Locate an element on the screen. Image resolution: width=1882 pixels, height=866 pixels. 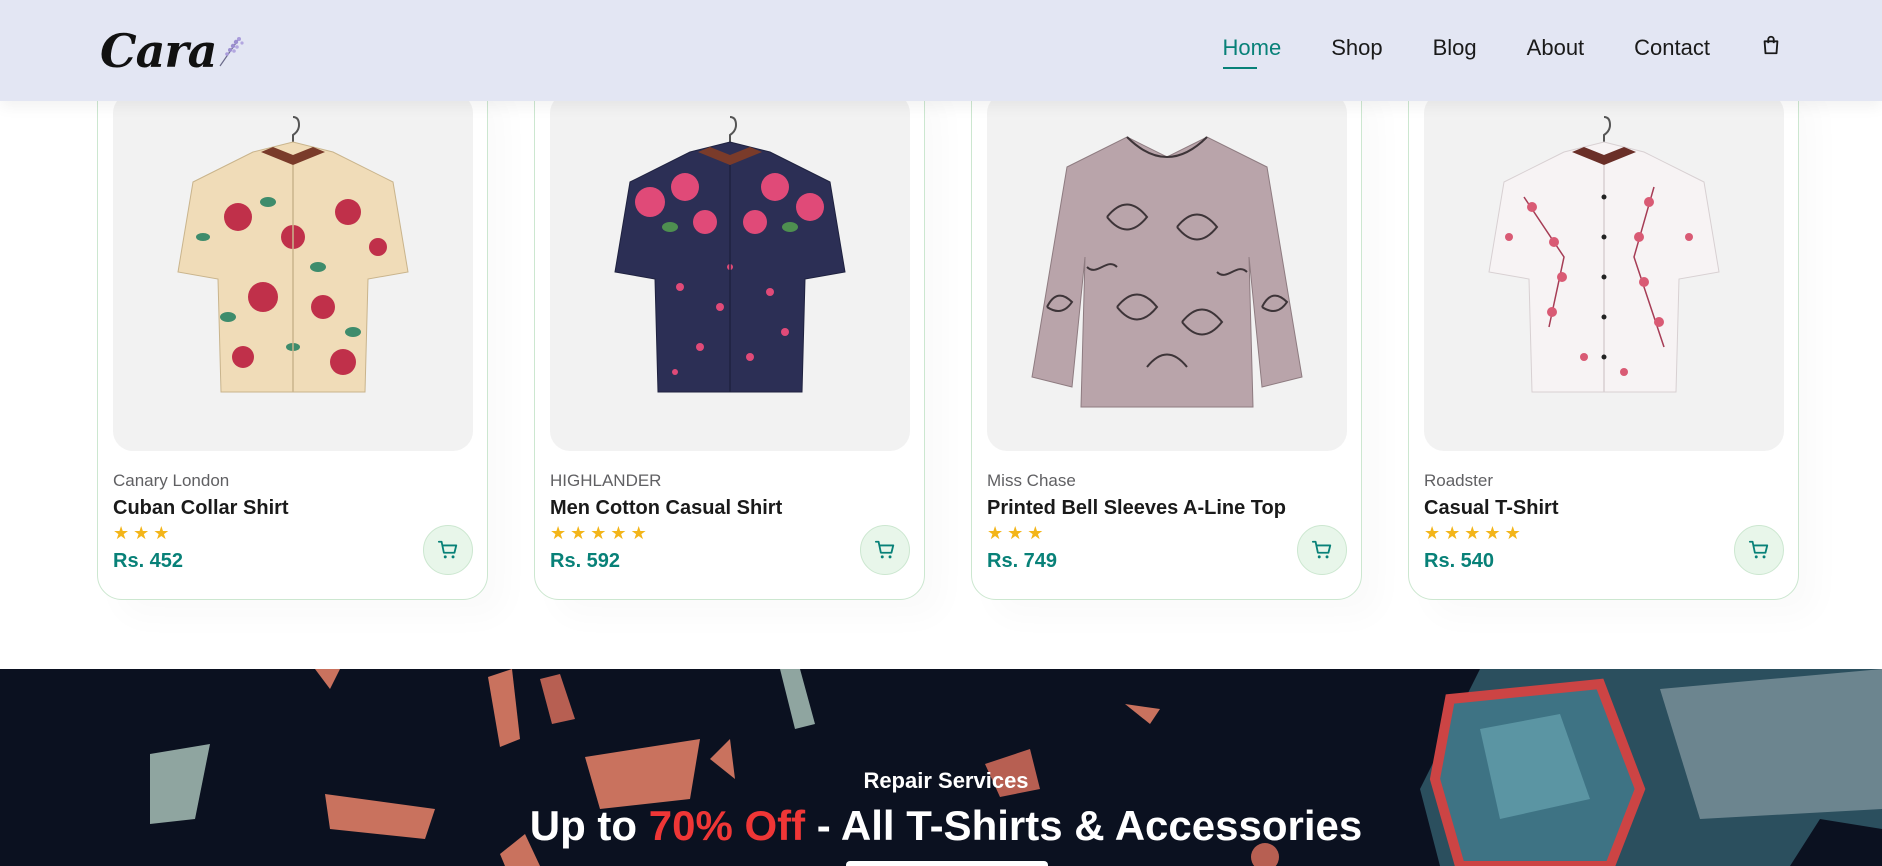
product-name: Printed Bell Sleeves A-Line Top is located at coordinates (1166, 508).